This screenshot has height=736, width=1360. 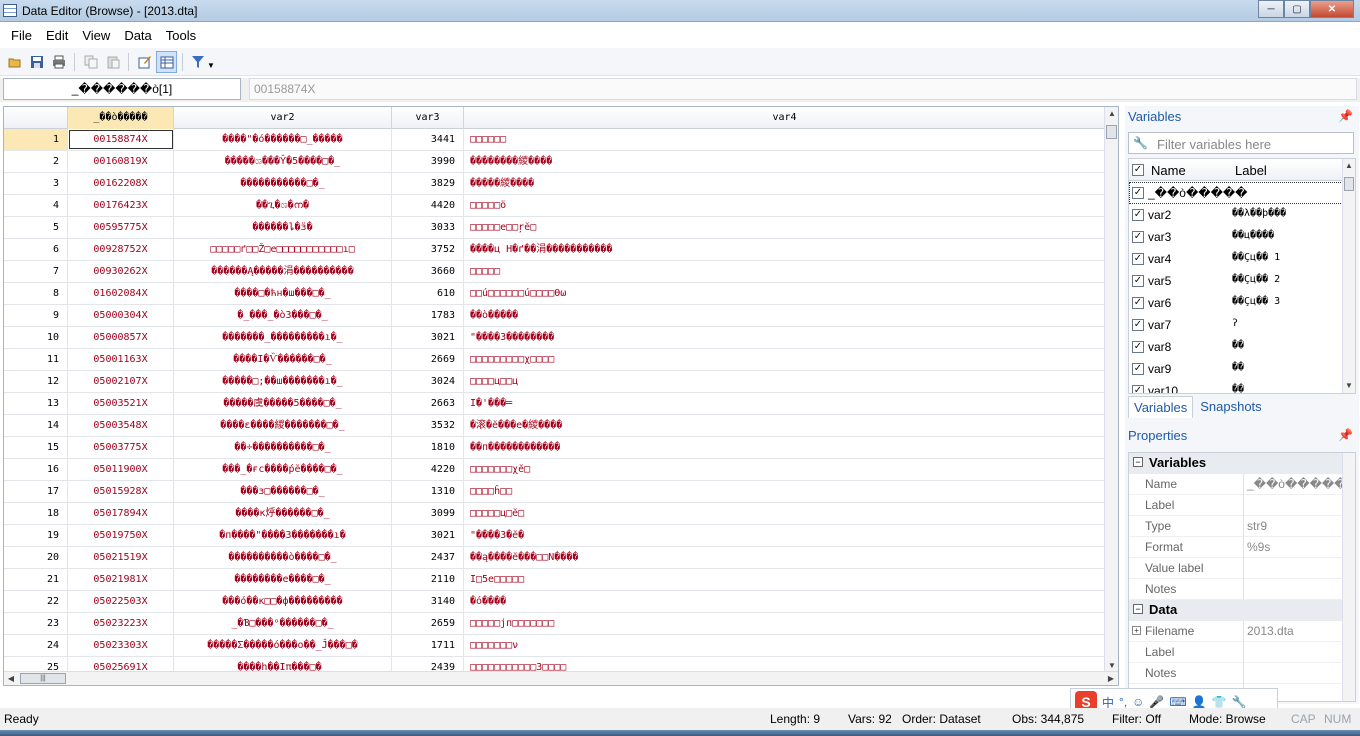 I want to click on table-cell: 05003548X, so click(x=121, y=425).